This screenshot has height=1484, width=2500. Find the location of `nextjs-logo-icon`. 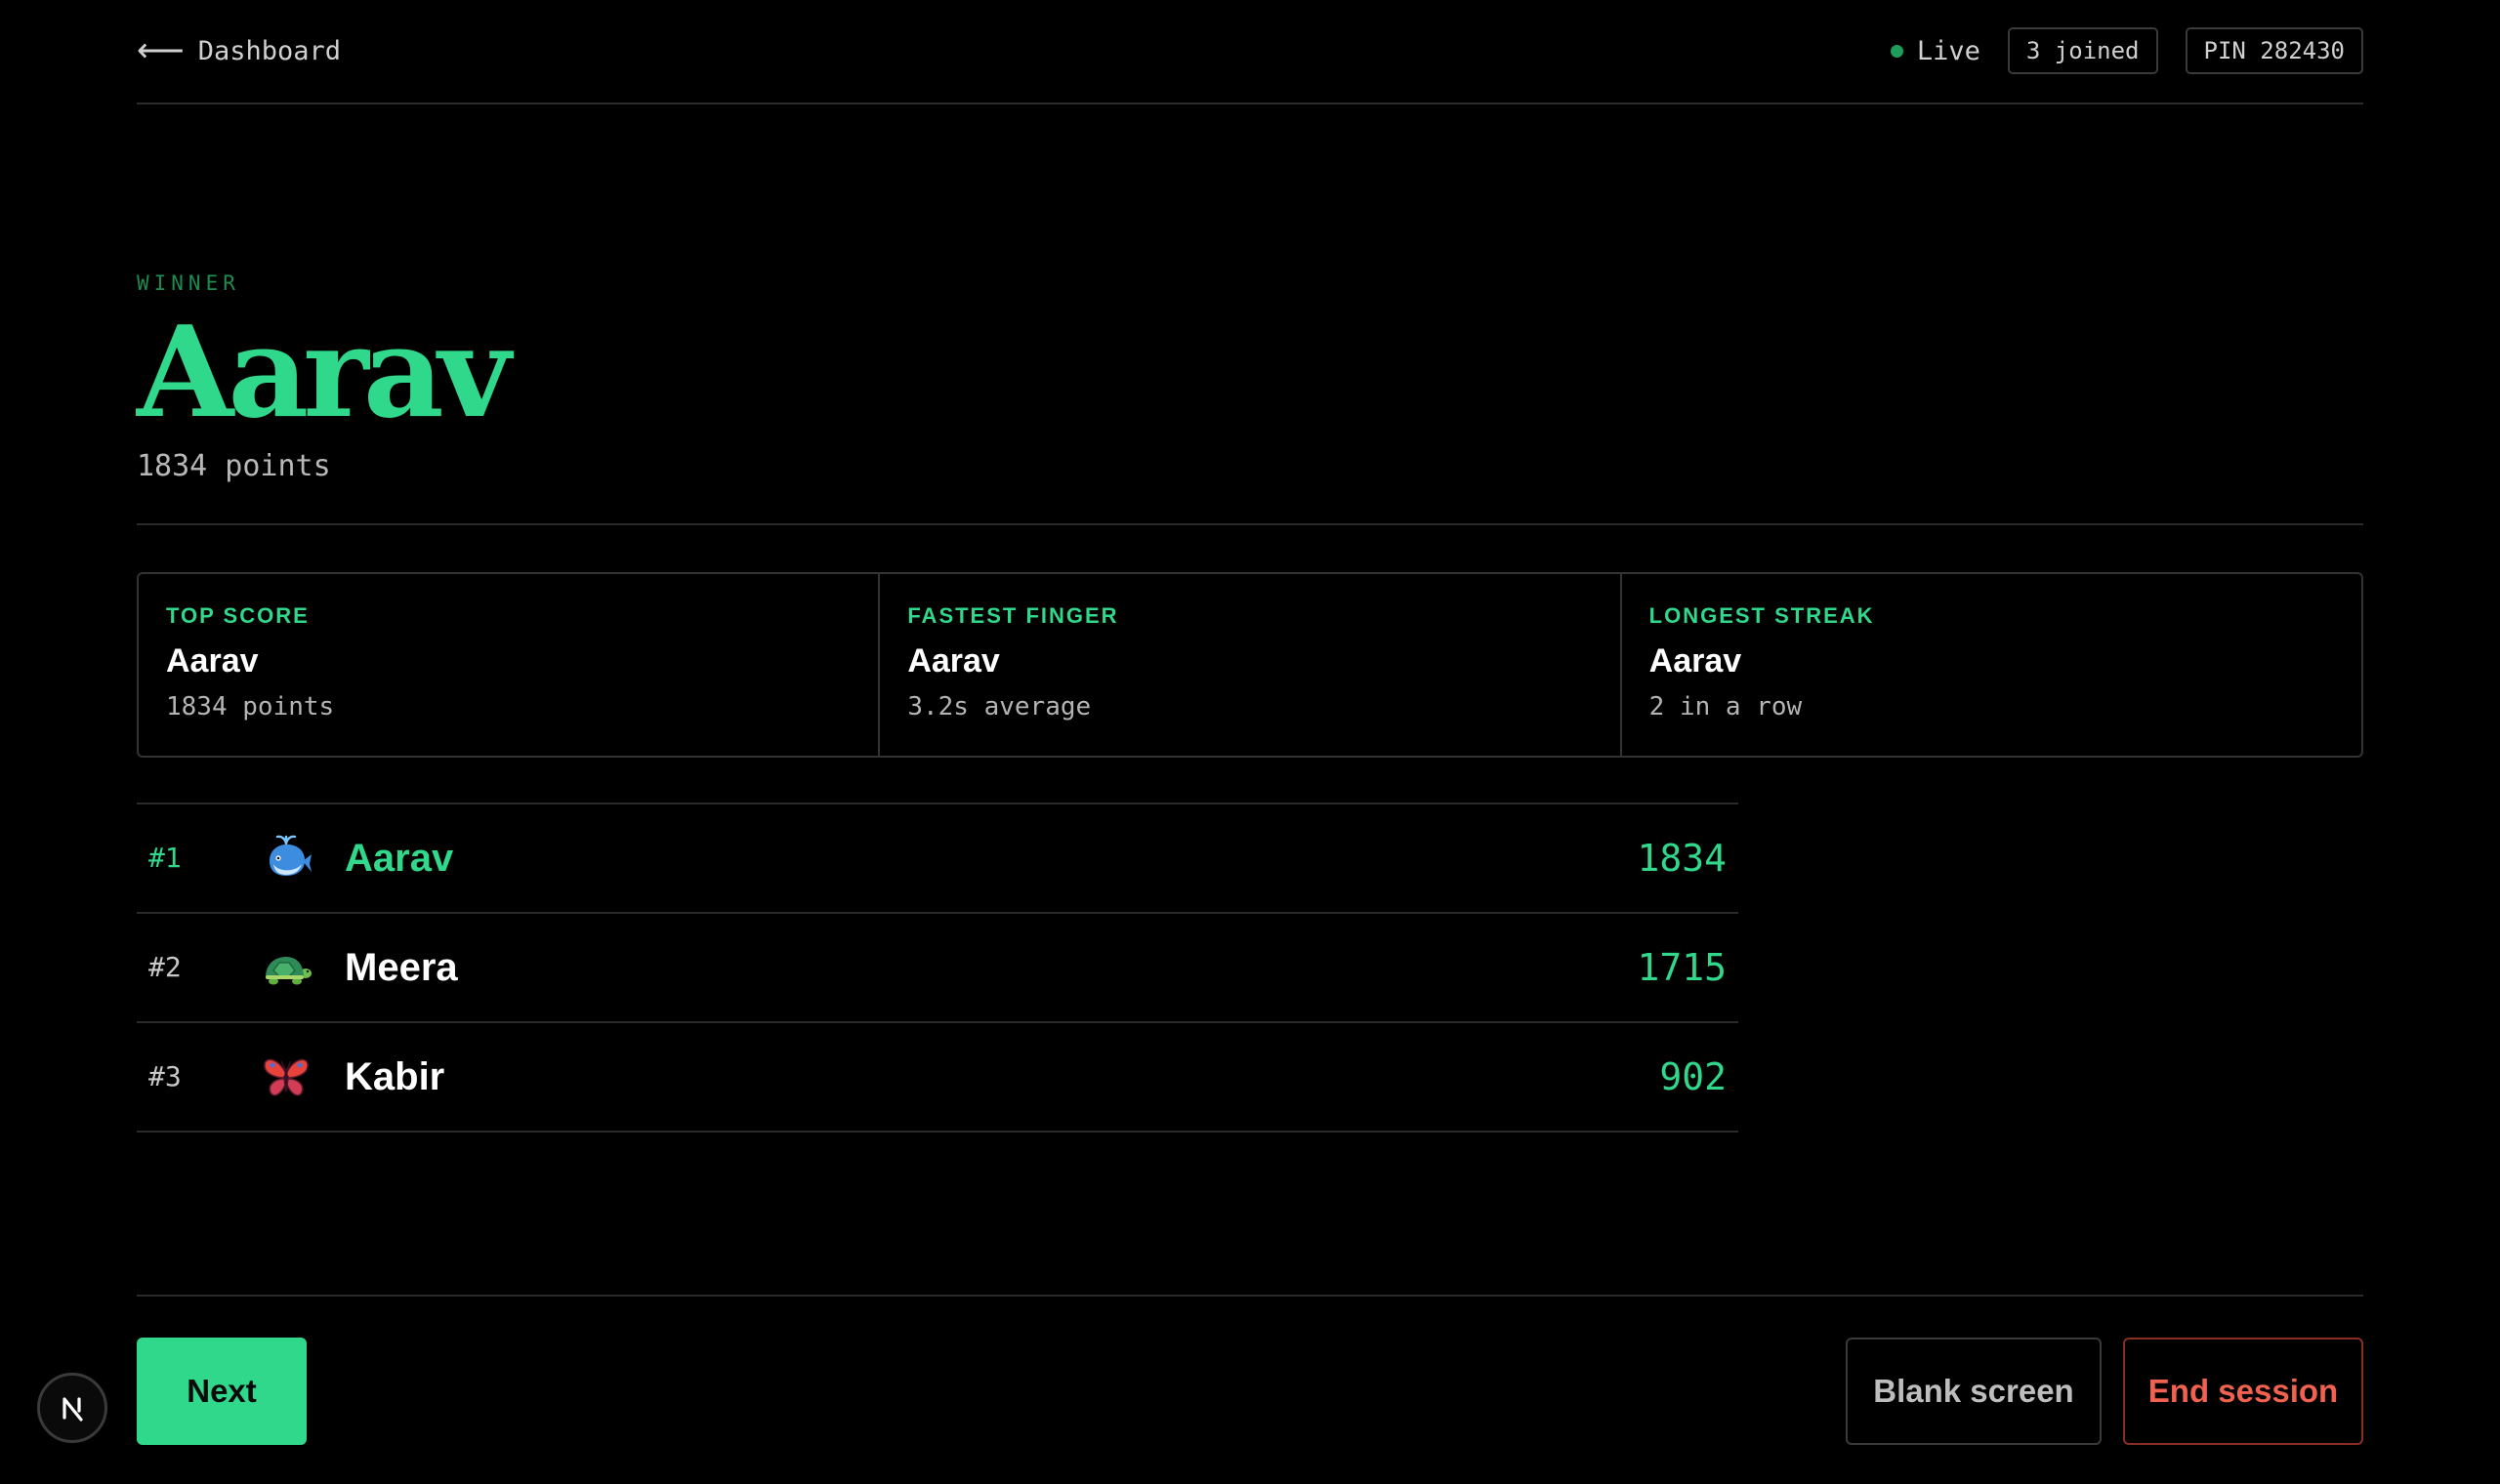

nextjs-logo-icon is located at coordinates (72, 1408).